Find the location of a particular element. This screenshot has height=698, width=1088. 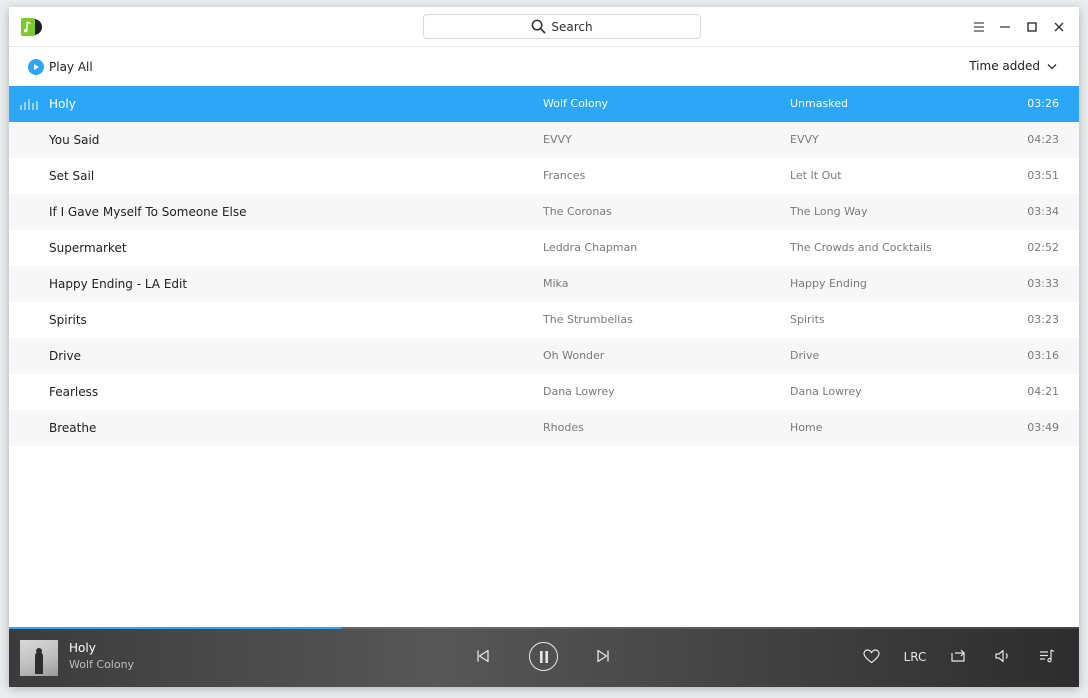

song-album: Unmasked is located at coordinates (819, 103).